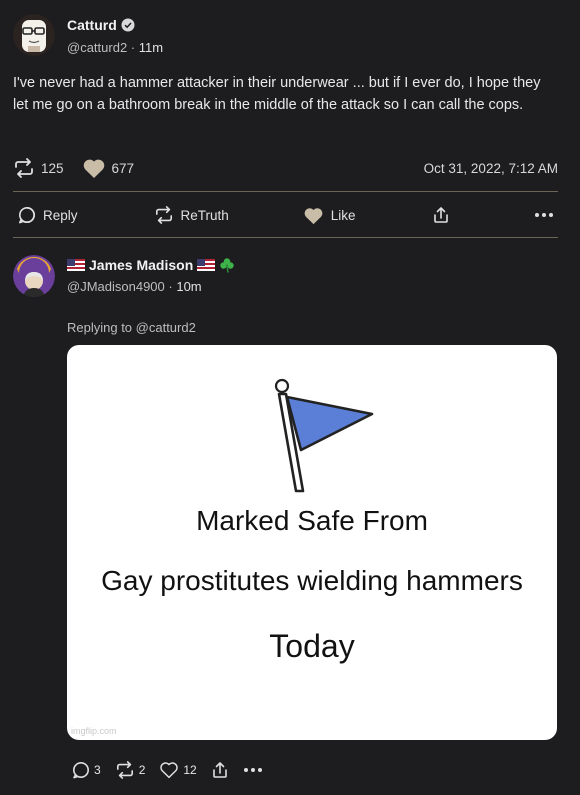  Describe the element at coordinates (60, 215) in the screenshot. I see `reply-label: Reply` at that location.